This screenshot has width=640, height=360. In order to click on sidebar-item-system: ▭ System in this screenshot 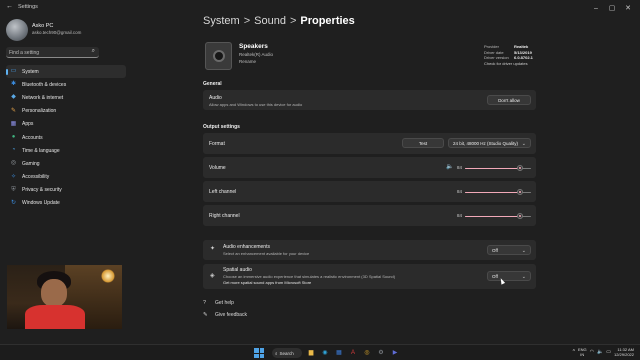, I will do `click(66, 72)`.